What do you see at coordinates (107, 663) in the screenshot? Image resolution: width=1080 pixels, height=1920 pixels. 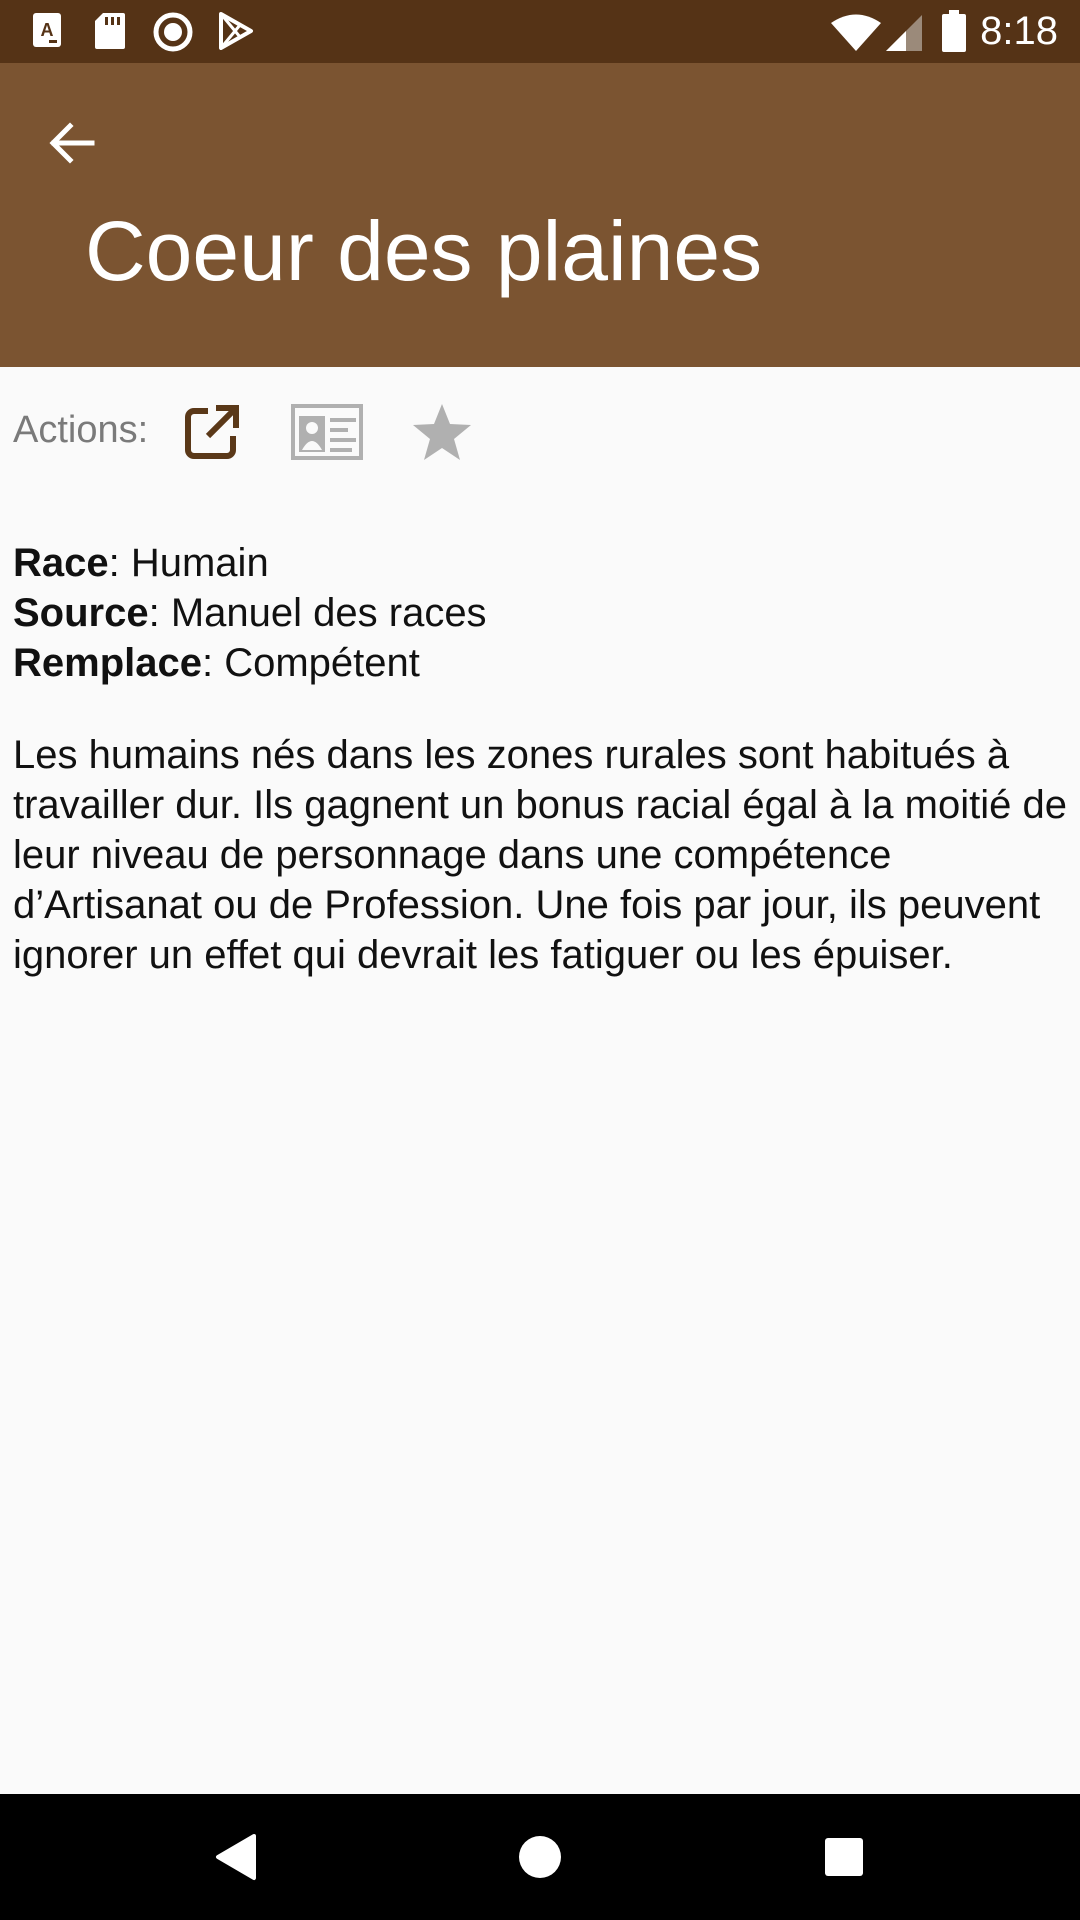 I see `replaces-label: Remplace` at bounding box center [107, 663].